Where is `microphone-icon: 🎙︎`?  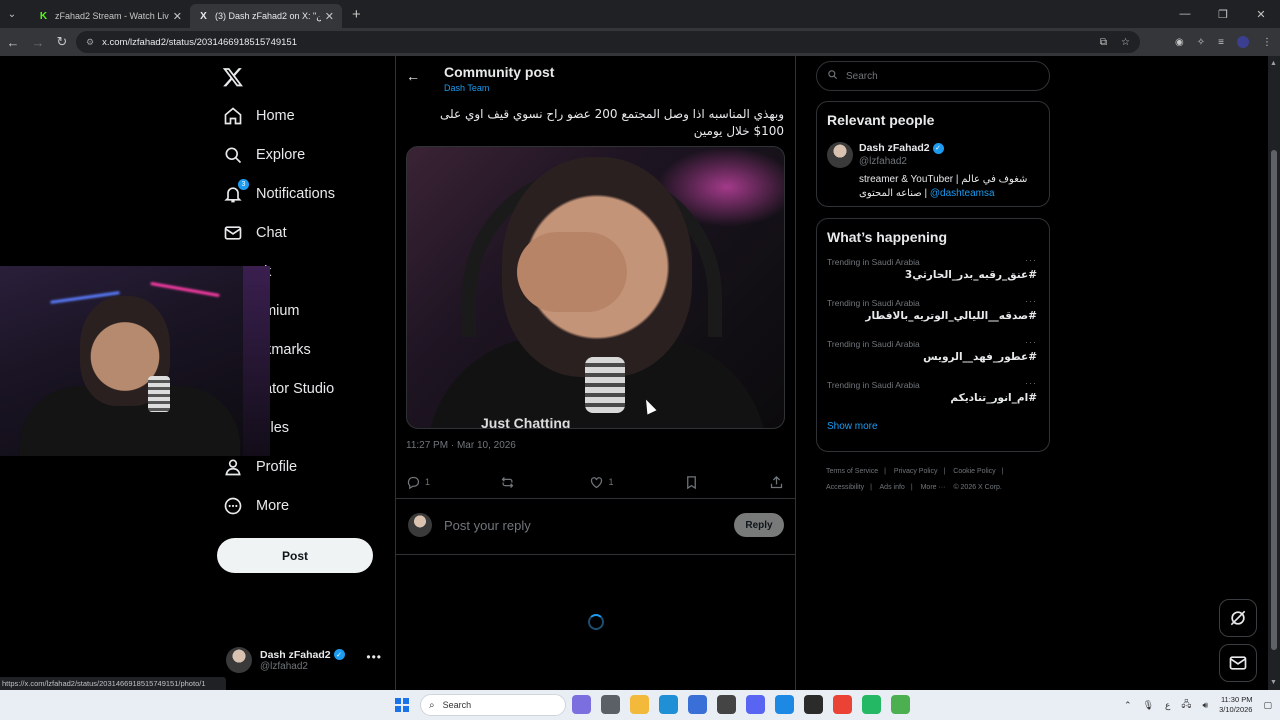
microphone-icon: 🎙︎ is located at coordinates (1148, 705).